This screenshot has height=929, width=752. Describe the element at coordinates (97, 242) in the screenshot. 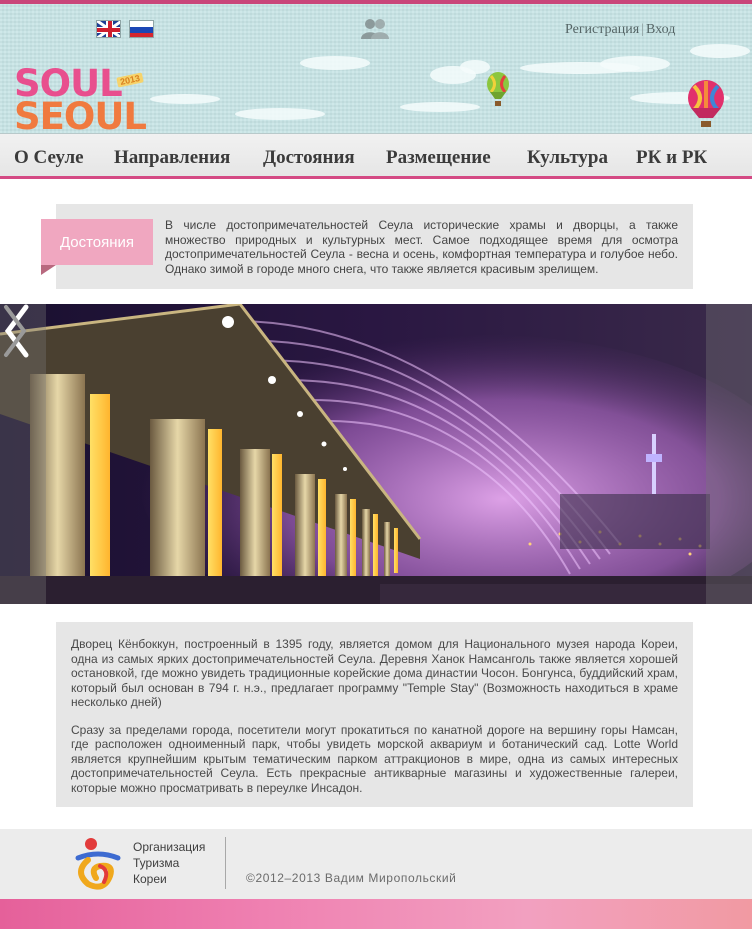

I see `section-label: Достояния` at that location.